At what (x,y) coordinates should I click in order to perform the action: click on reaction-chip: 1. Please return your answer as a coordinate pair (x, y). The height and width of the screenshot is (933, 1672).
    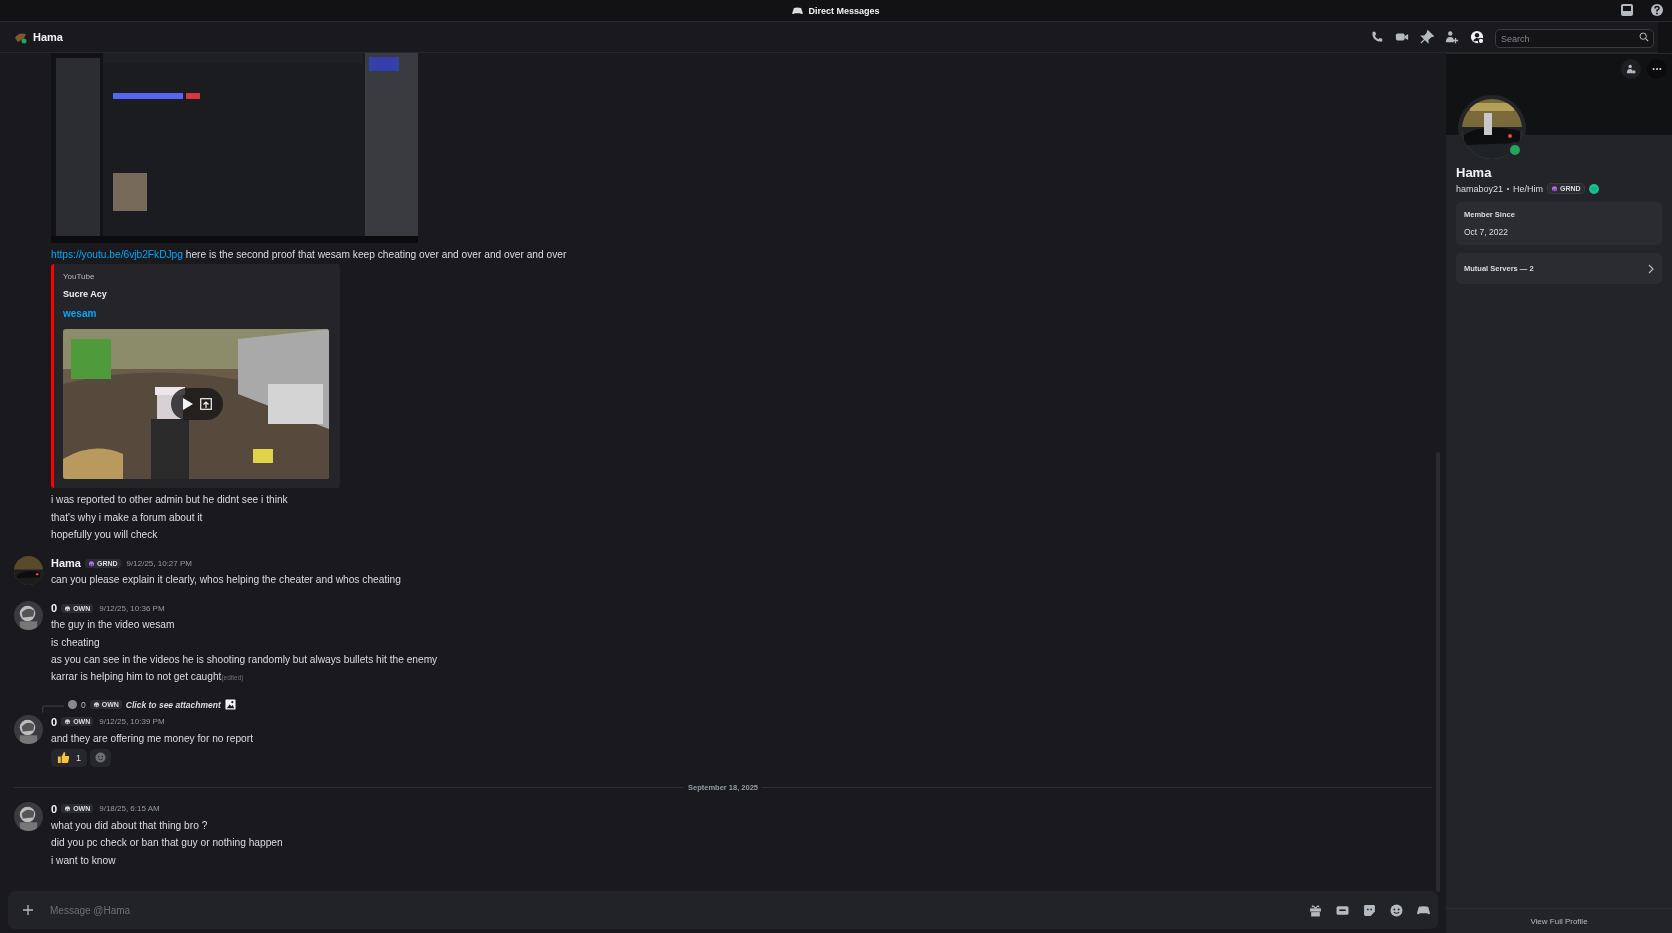
    Looking at the image, I should click on (69, 757).